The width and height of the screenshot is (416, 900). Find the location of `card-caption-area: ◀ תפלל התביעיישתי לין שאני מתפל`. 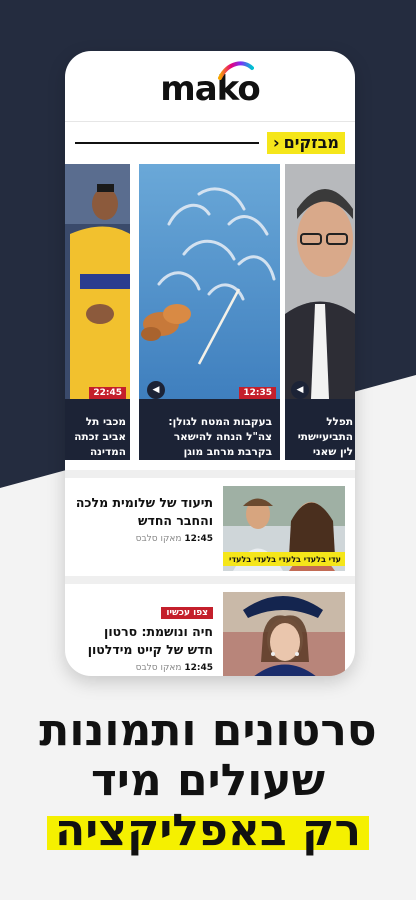

card-caption-area: ◀ תפלל התביעיישתי לין שאני מתפל is located at coordinates (320, 420).